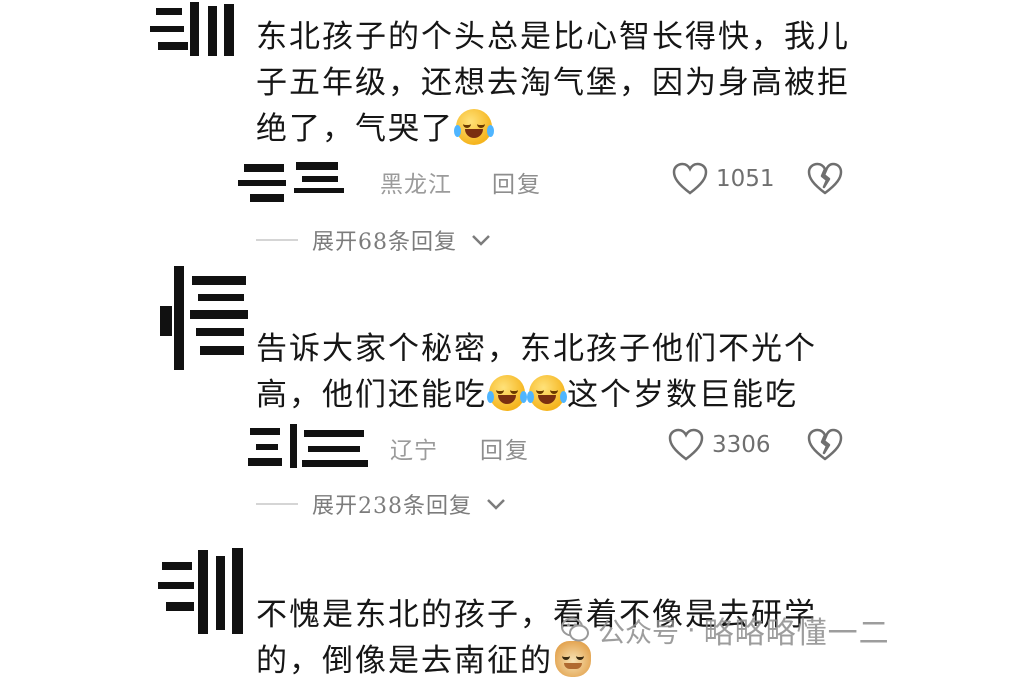  Describe the element at coordinates (384, 242) in the screenshot. I see `expand-replies-label: 展开68条回复` at that location.